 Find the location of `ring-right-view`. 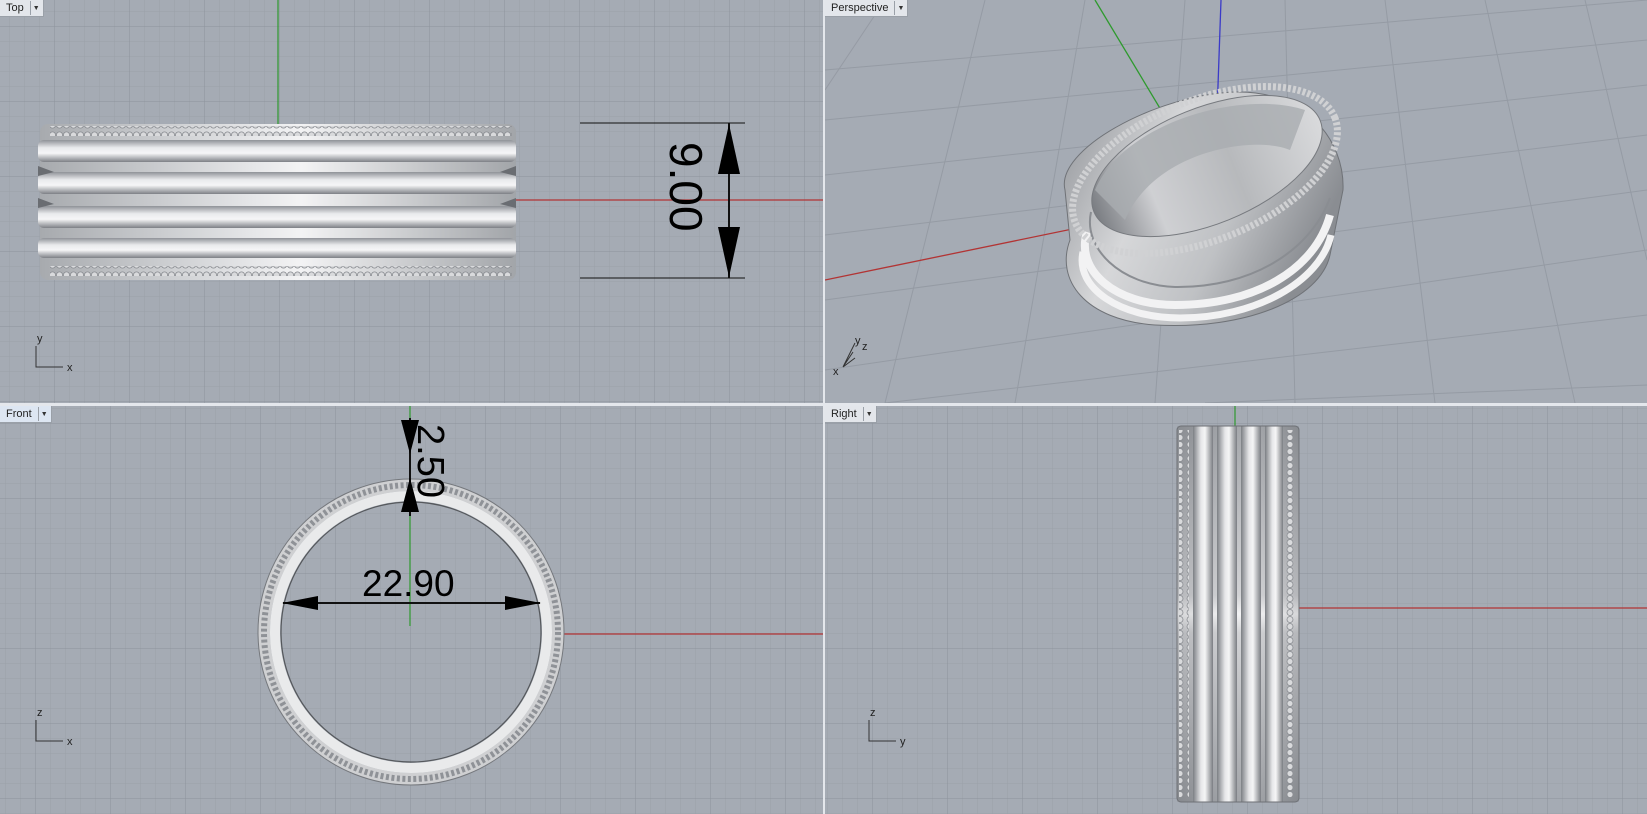

ring-right-view is located at coordinates (1238, 614).